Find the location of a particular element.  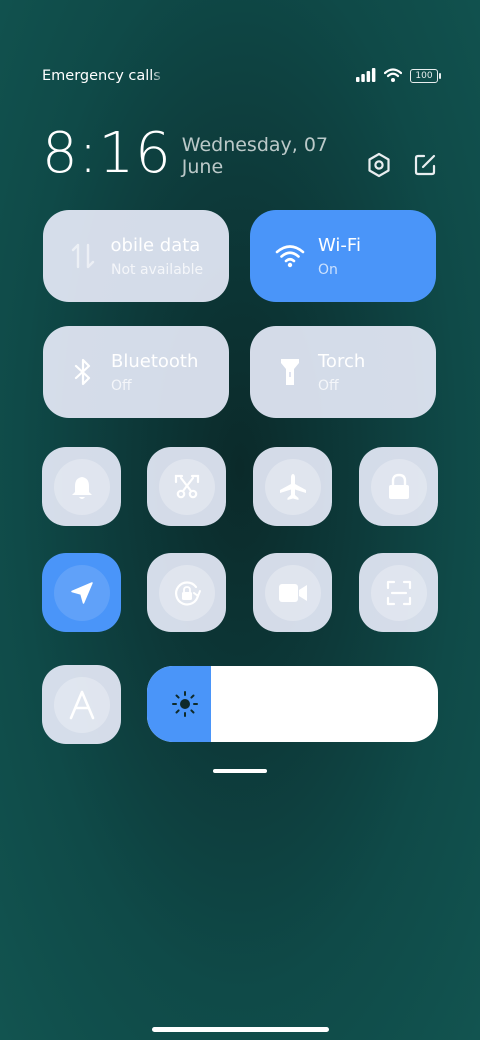

status-bar: Emergency calls only 100 is located at coordinates (241, 76).